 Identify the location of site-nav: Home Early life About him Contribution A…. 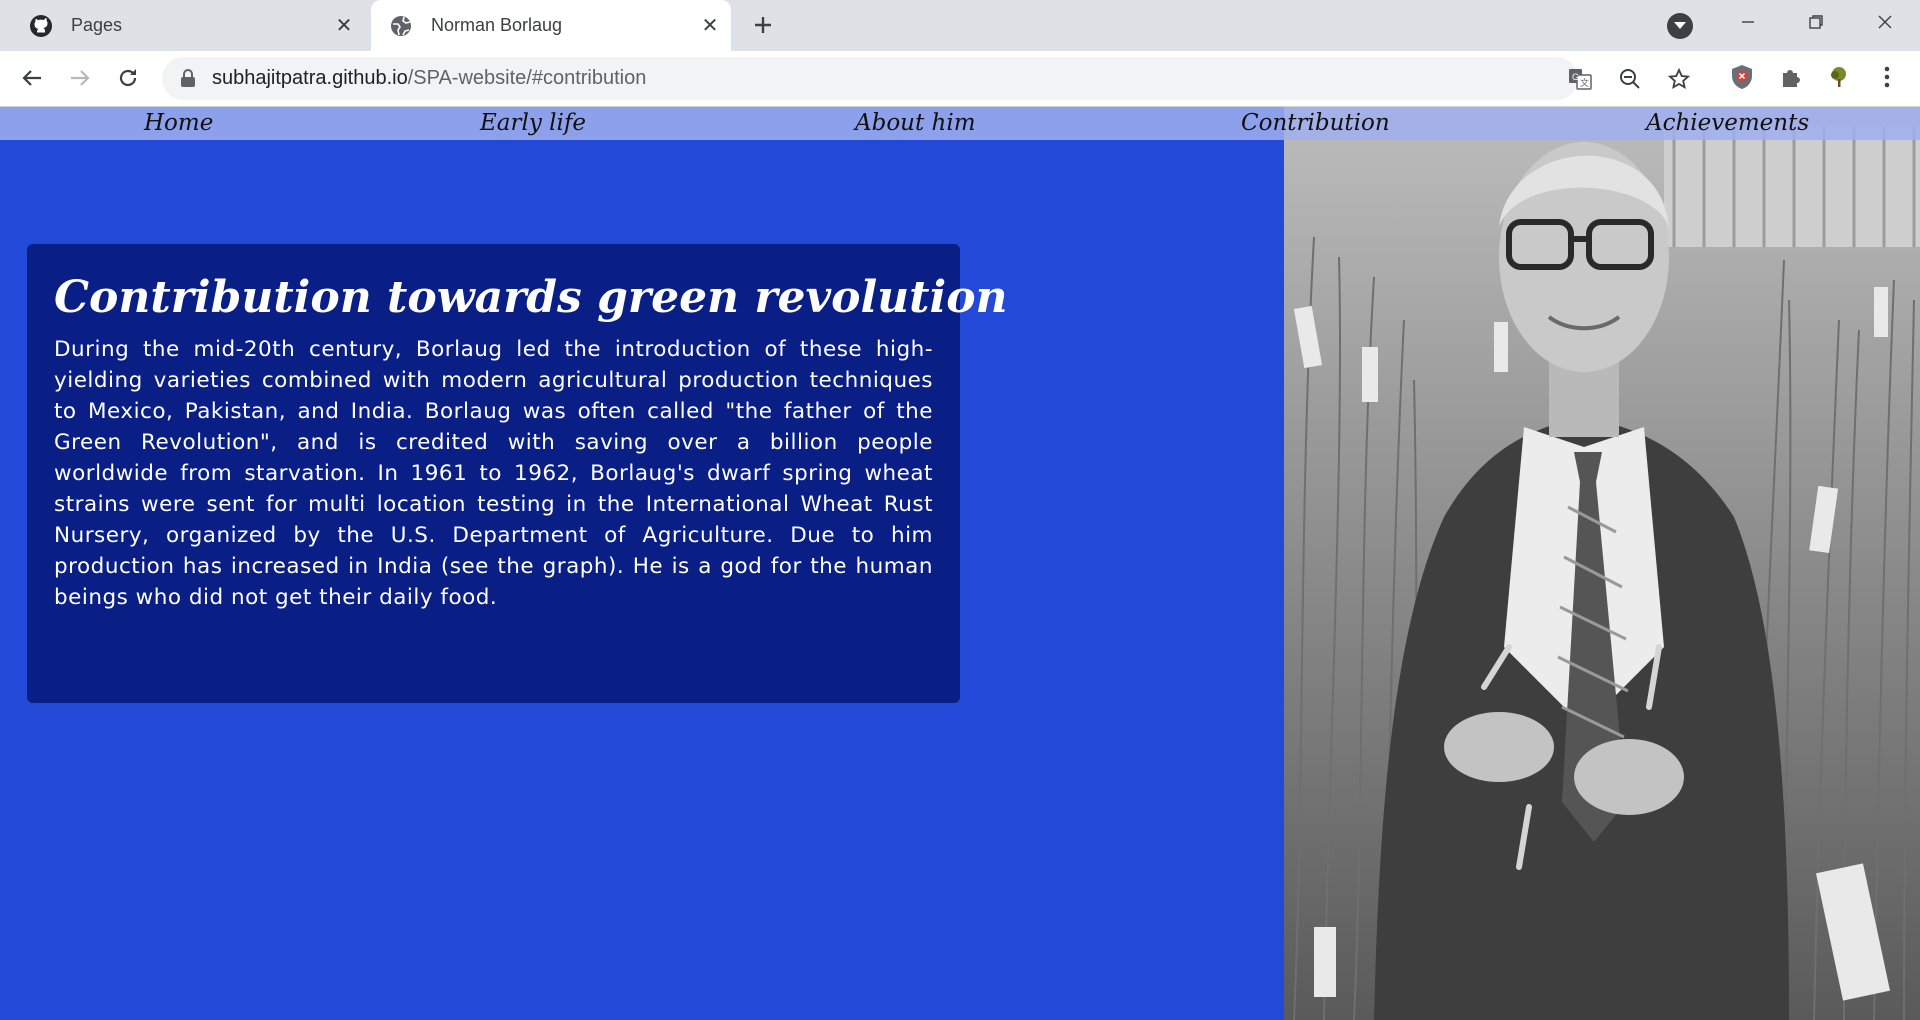
(960, 123).